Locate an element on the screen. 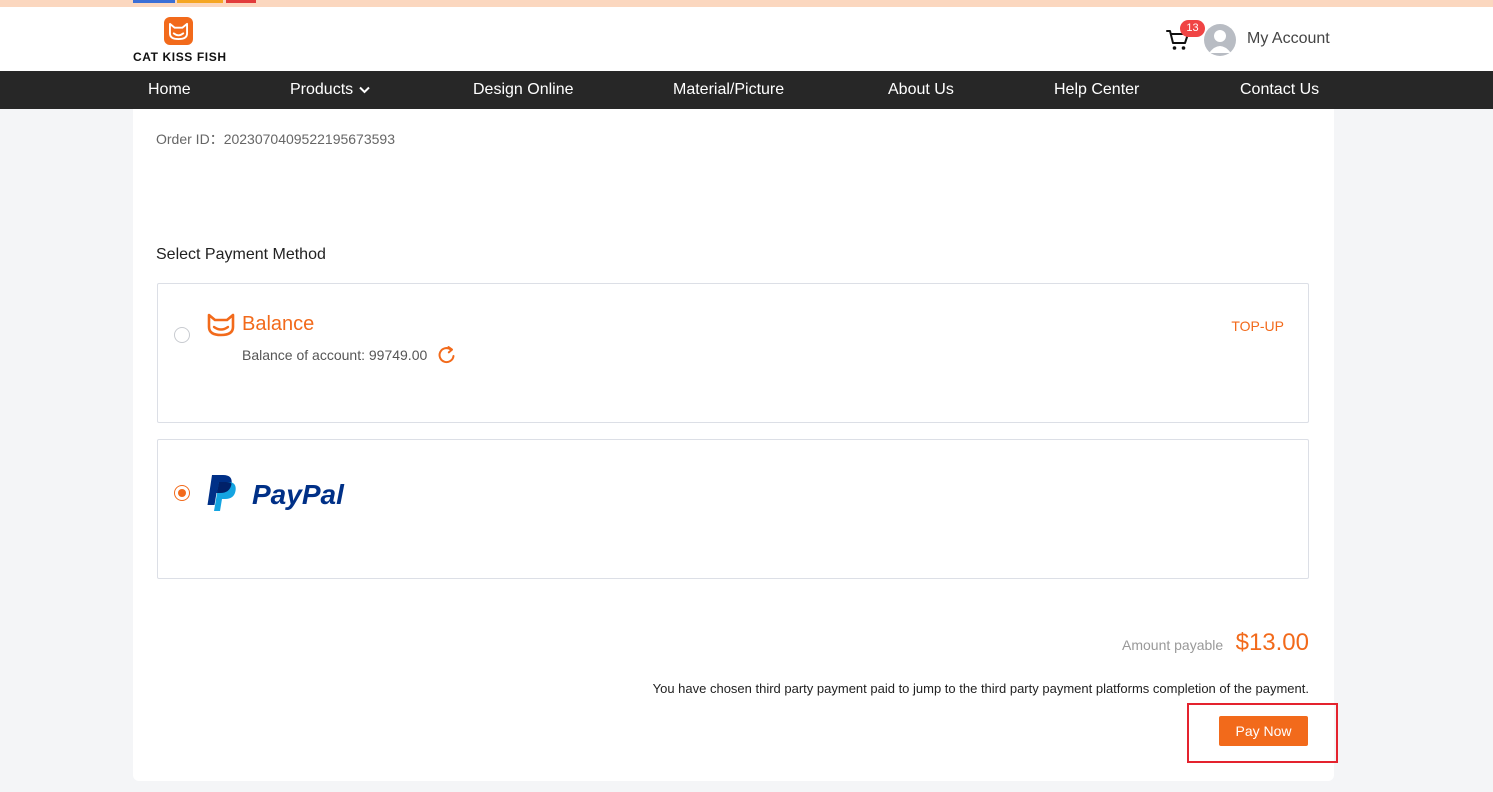 The height and width of the screenshot is (792, 1493). order-id-value: 2023070409522195673593 is located at coordinates (309, 139).